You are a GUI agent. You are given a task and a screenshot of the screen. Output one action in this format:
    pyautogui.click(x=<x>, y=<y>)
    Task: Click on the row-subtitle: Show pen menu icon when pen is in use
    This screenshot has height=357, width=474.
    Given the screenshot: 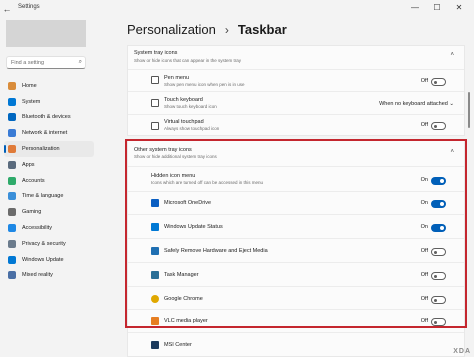 What is the action you would take?
    pyautogui.click(x=204, y=84)
    